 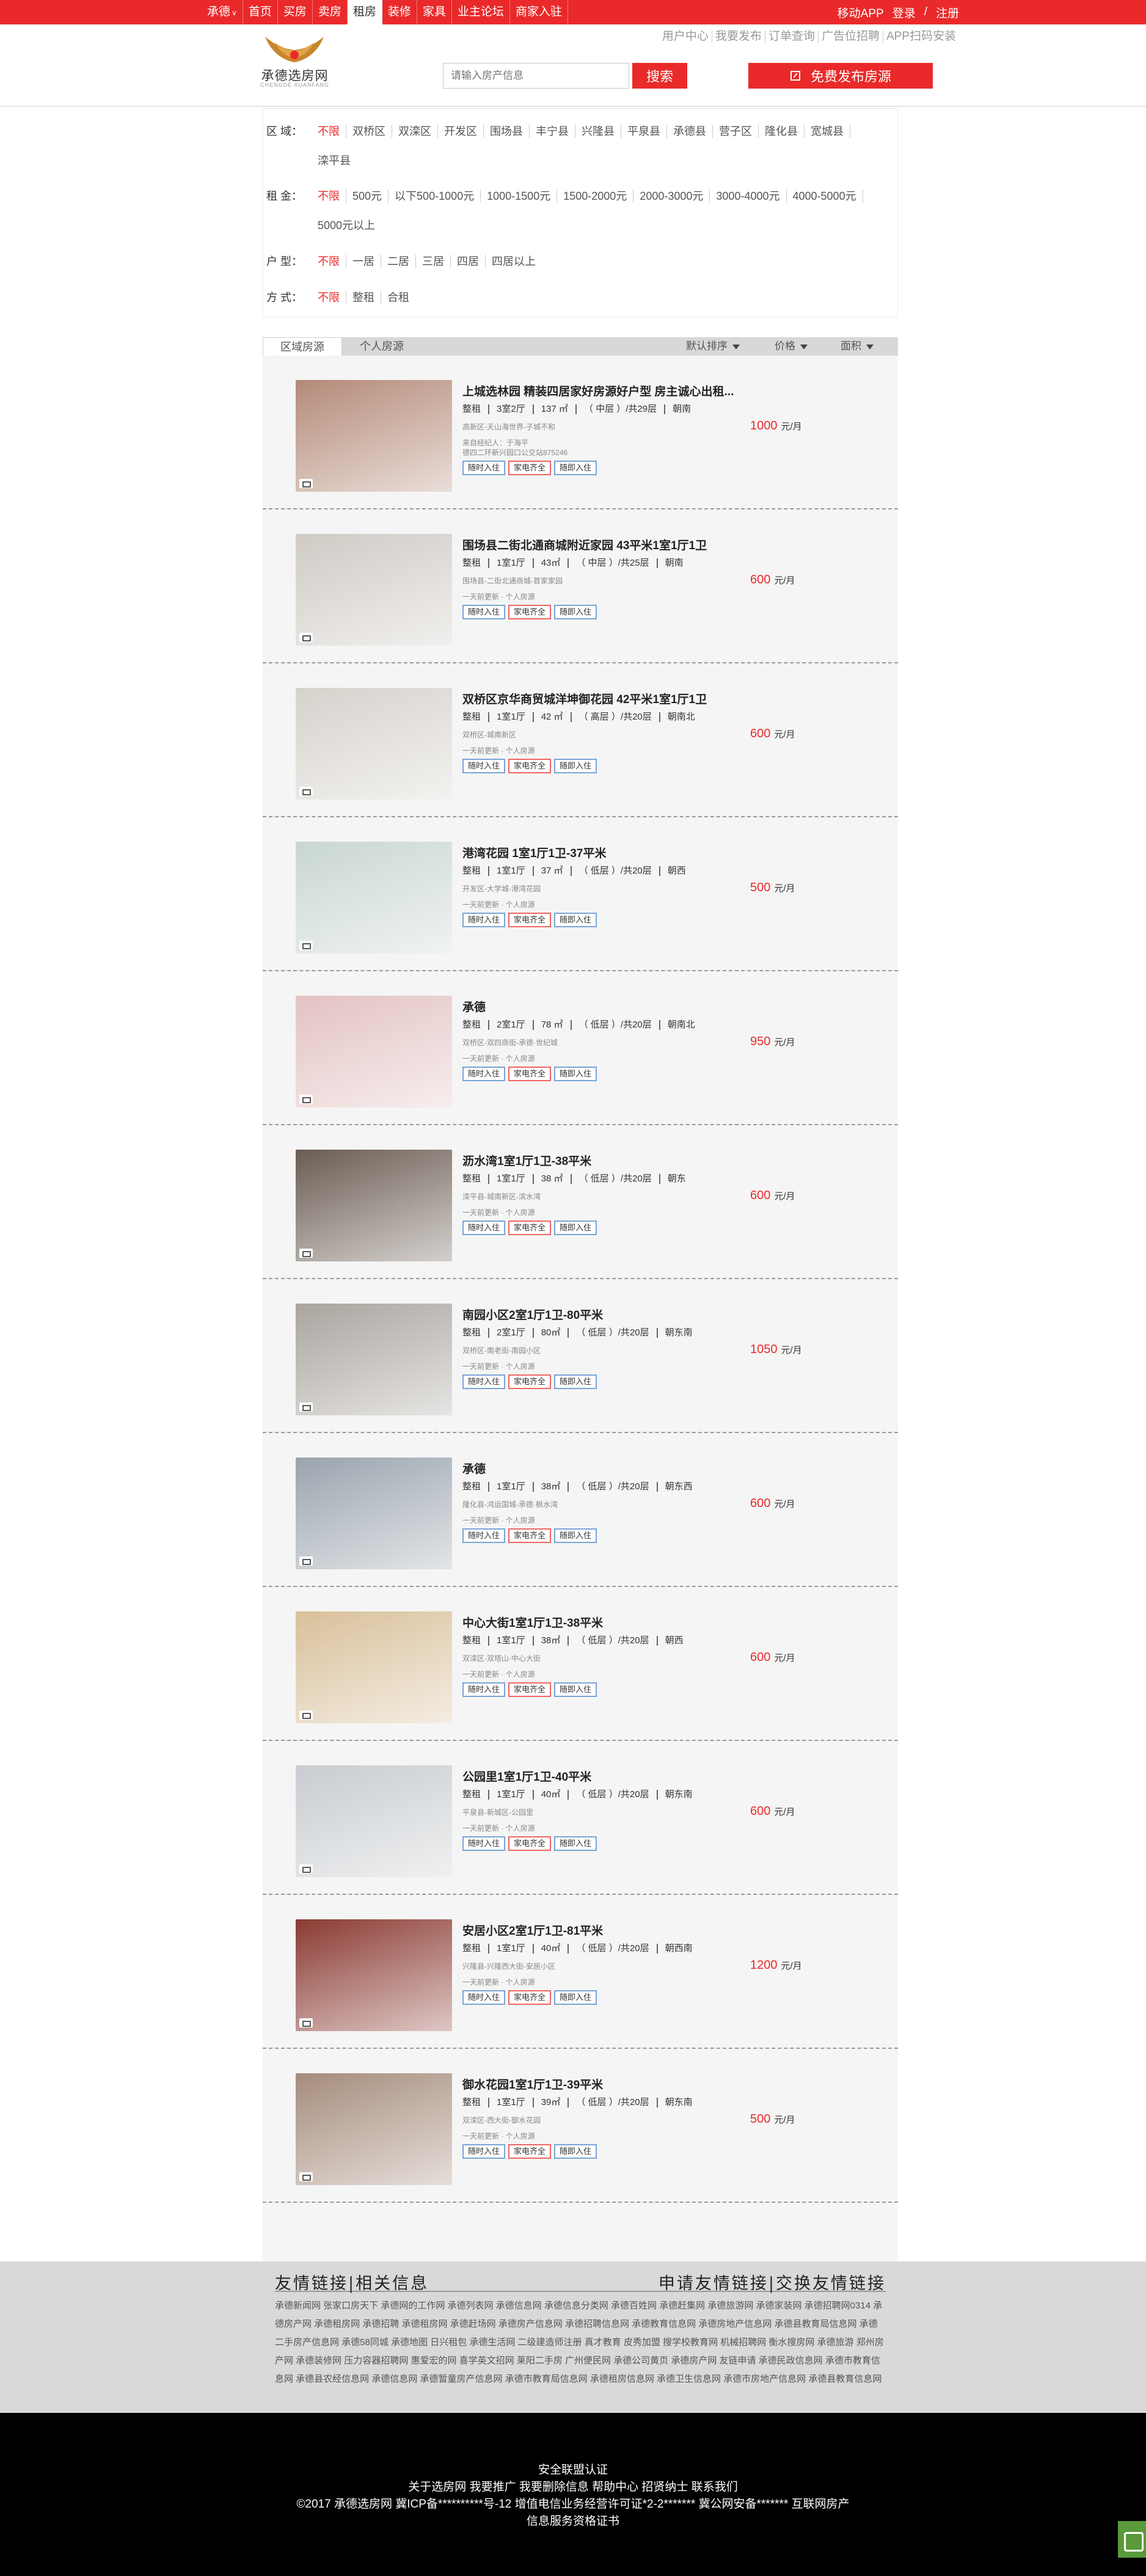 I want to click on filter-option: 500元, so click(x=367, y=196).